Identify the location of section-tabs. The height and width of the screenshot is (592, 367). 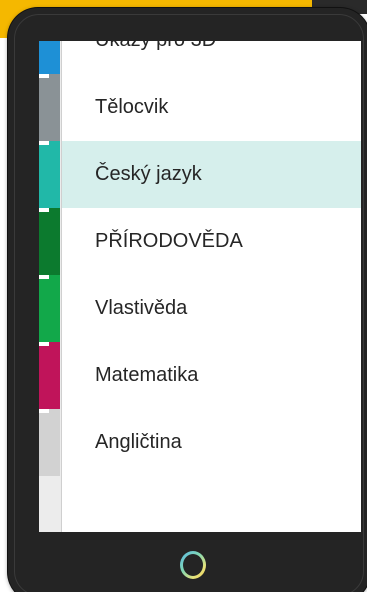
(50, 286).